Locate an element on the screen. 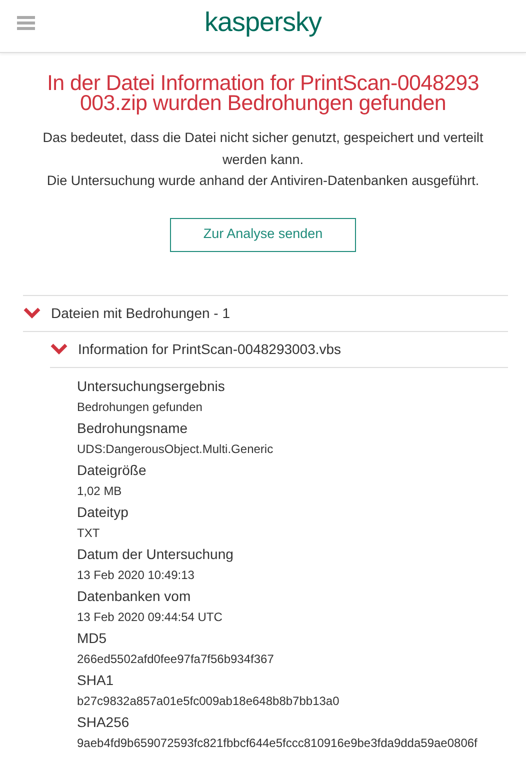 The image size is (526, 770). detail-label: Bedrohungsname is located at coordinates (133, 428).